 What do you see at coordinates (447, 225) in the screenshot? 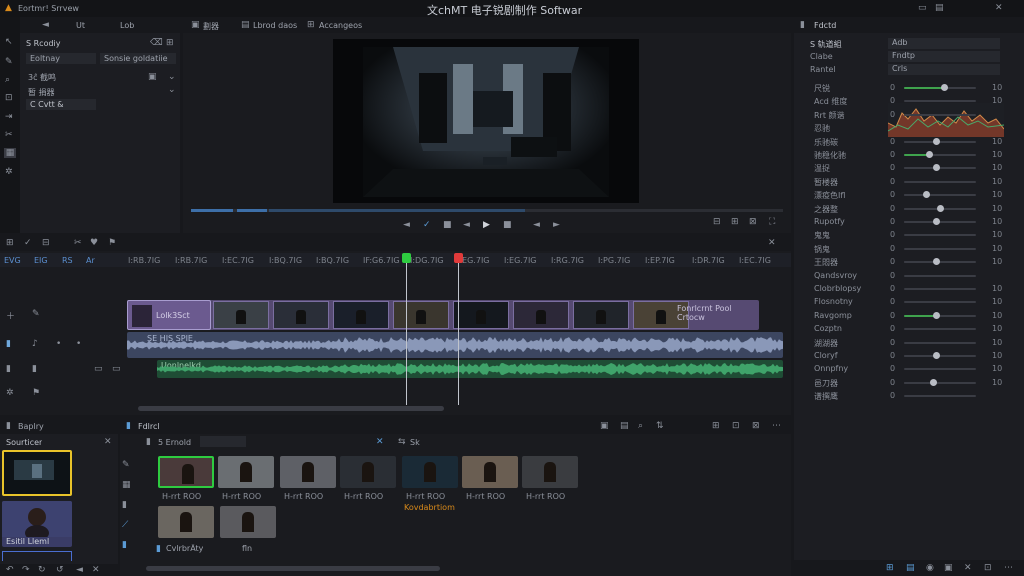
I see `stop-button: ■` at bounding box center [447, 225].